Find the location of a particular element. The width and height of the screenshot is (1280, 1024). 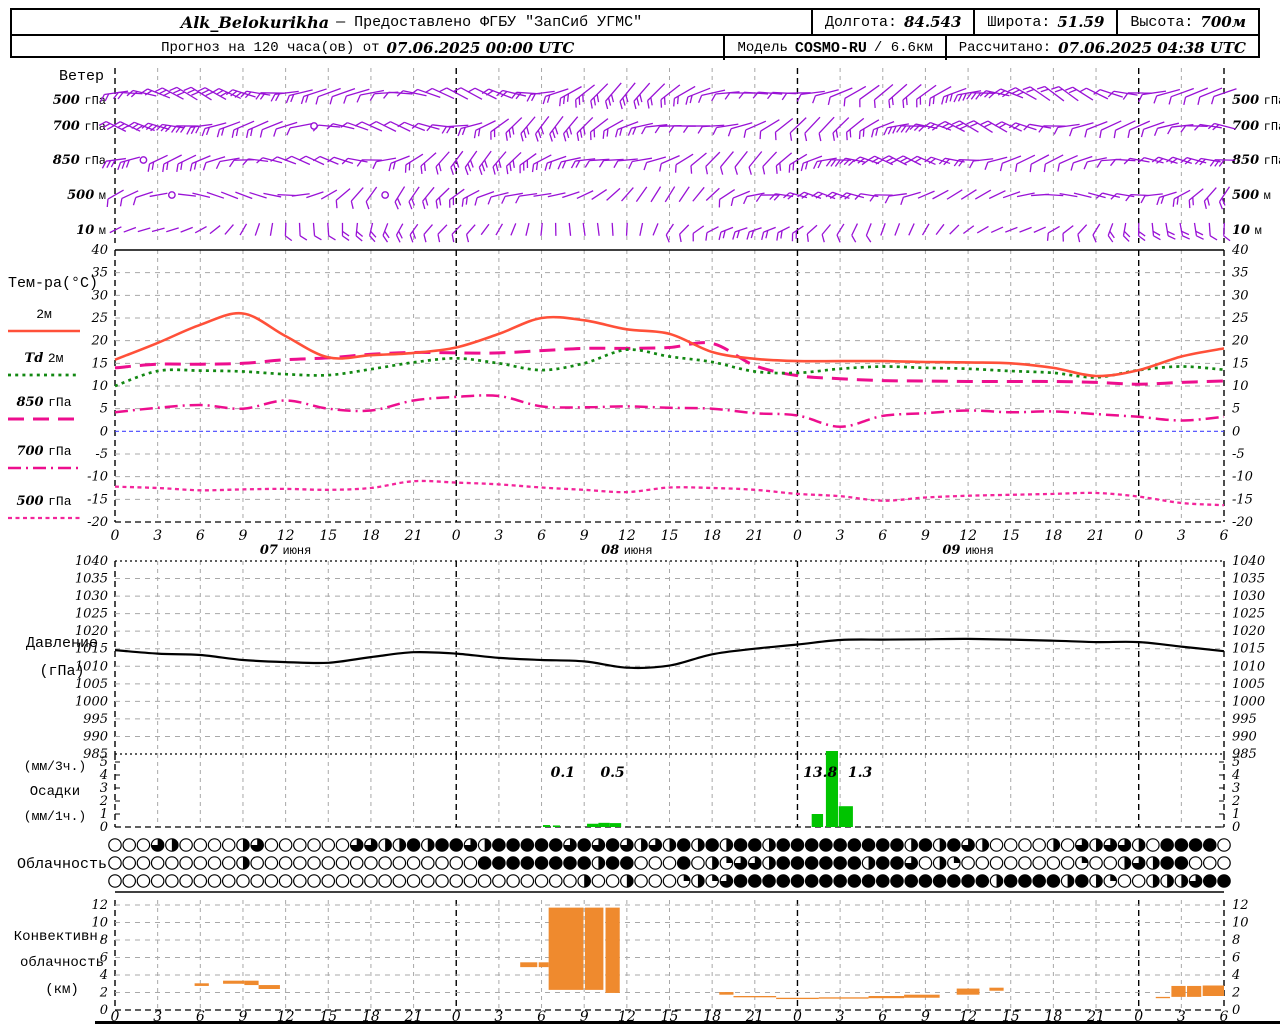

pressure-axis-tick: 995 is located at coordinates (1244, 719).